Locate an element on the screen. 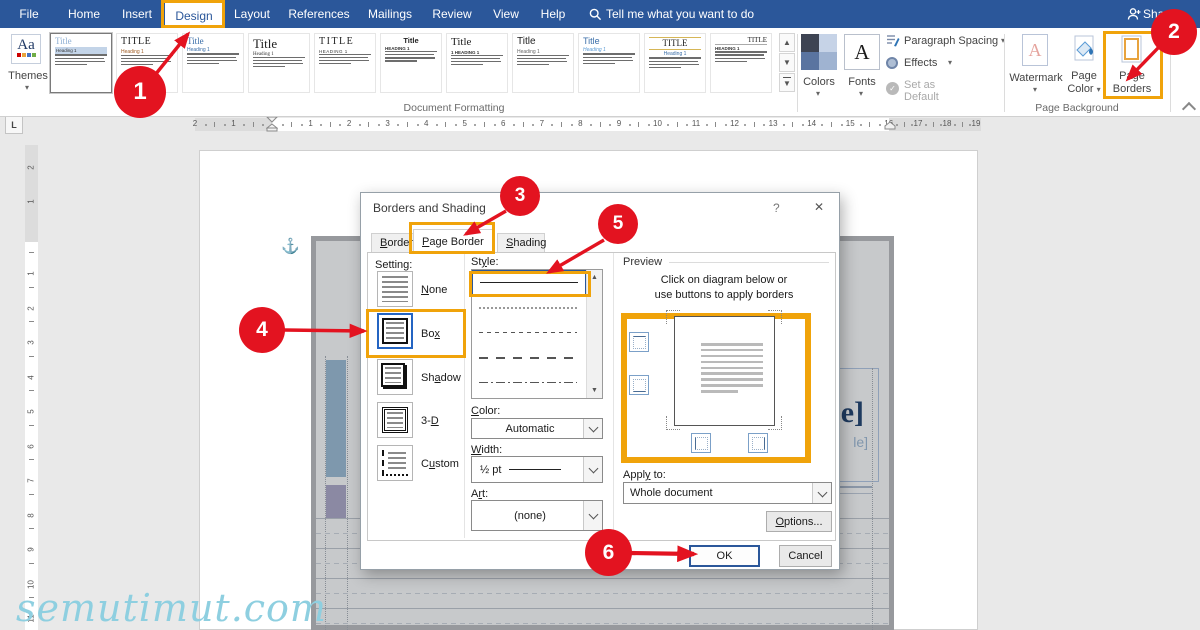 Image resolution: width=1200 pixels, height=630 pixels. color-dropdown: Automatic is located at coordinates (537, 428).